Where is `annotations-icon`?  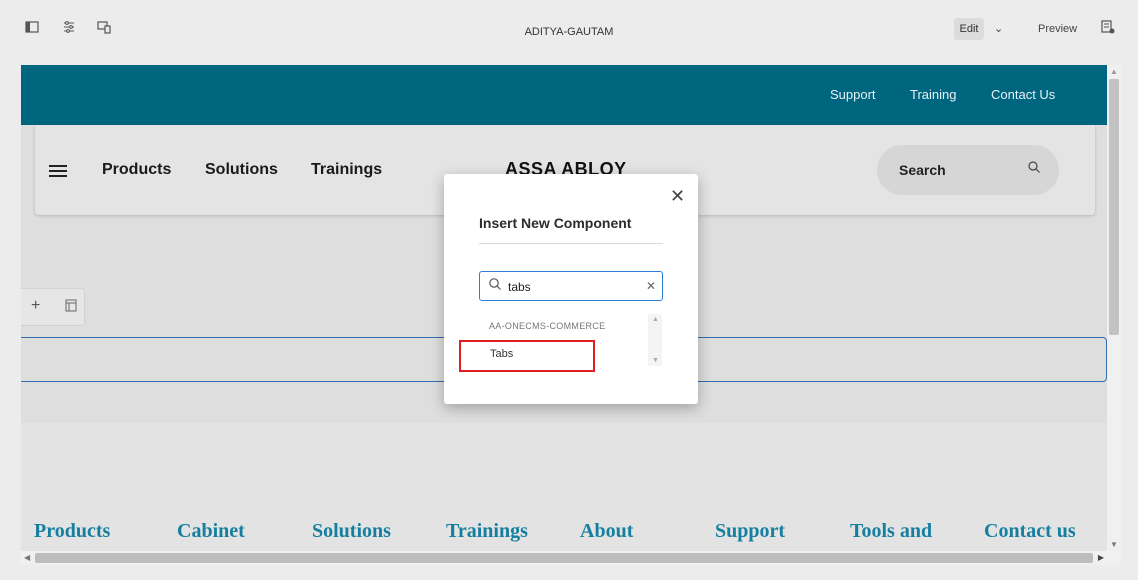
annotations-icon is located at coordinates (1108, 28).